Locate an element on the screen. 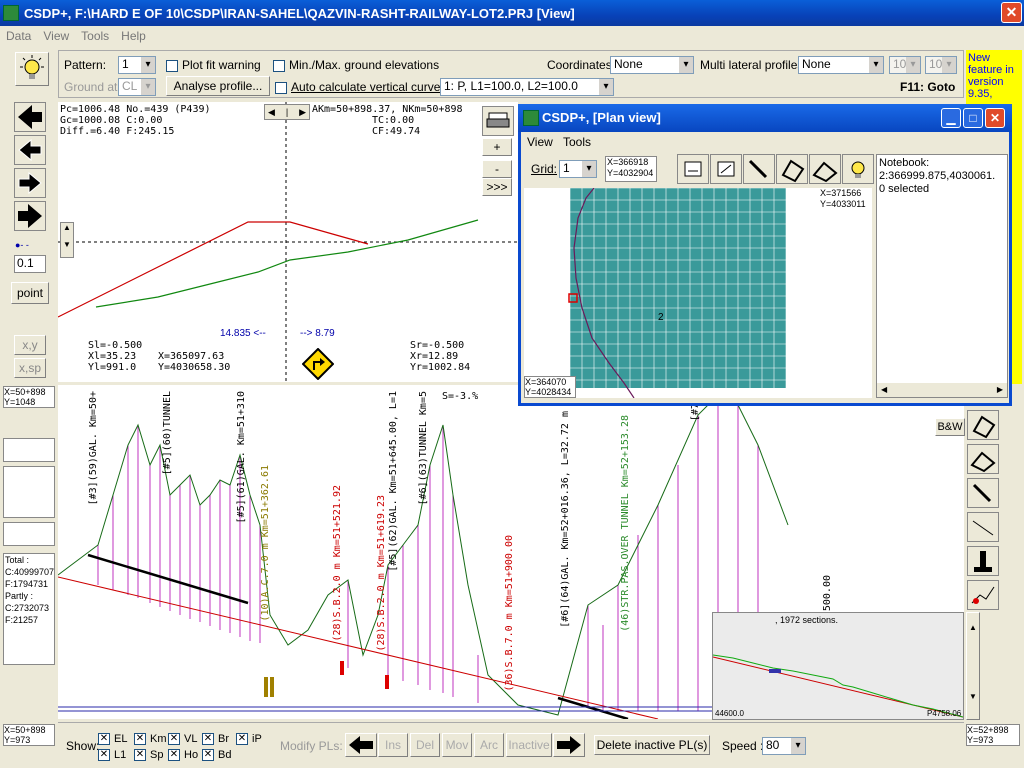  plan-maximize-button: □ is located at coordinates (973, 118).